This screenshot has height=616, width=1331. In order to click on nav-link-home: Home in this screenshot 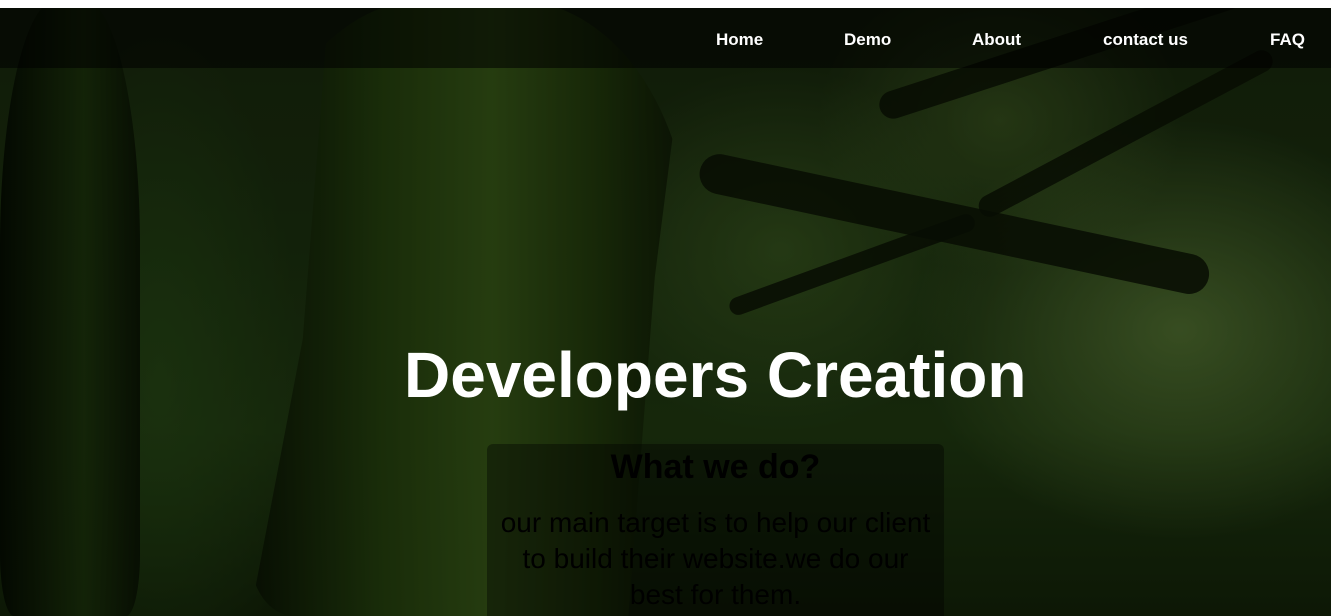, I will do `click(739, 40)`.